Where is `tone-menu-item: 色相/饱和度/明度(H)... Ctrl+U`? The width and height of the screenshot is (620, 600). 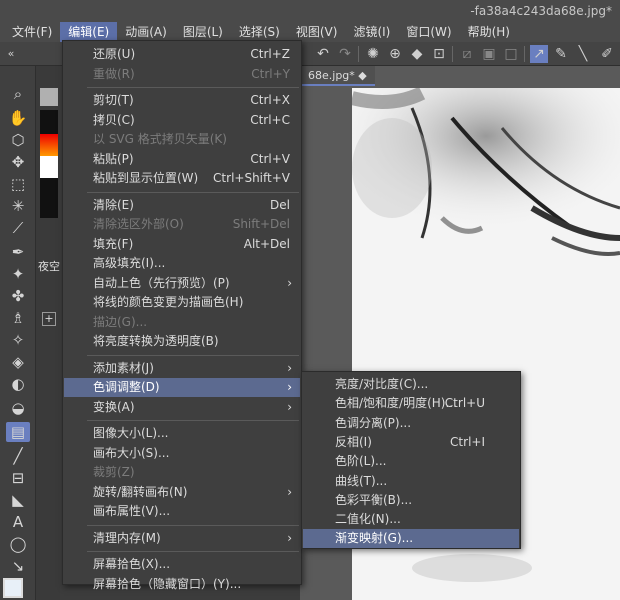
tone-menu-item: 色相/饱和度/明度(H)... Ctrl+U is located at coordinates (411, 403).